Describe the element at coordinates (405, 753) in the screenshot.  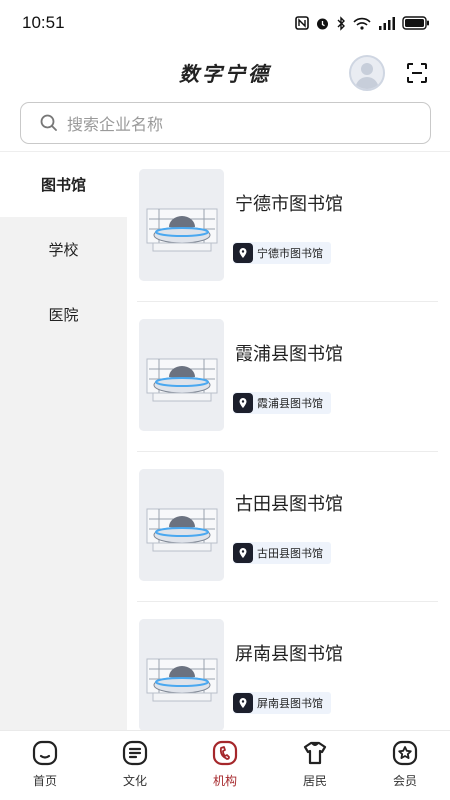
I see `member-icon` at that location.